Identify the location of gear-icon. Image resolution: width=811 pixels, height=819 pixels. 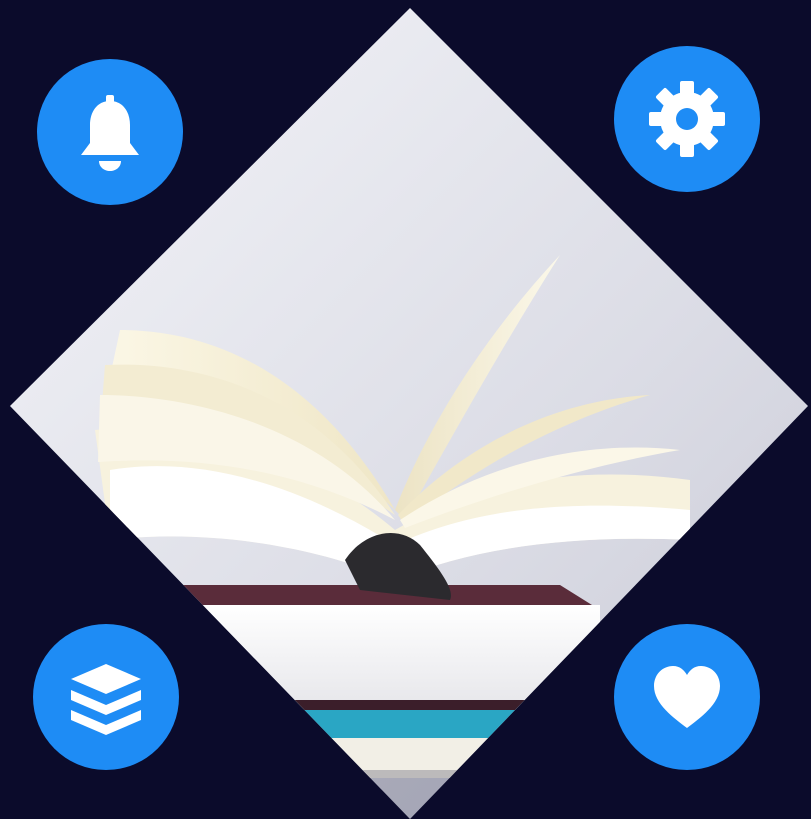
(687, 119).